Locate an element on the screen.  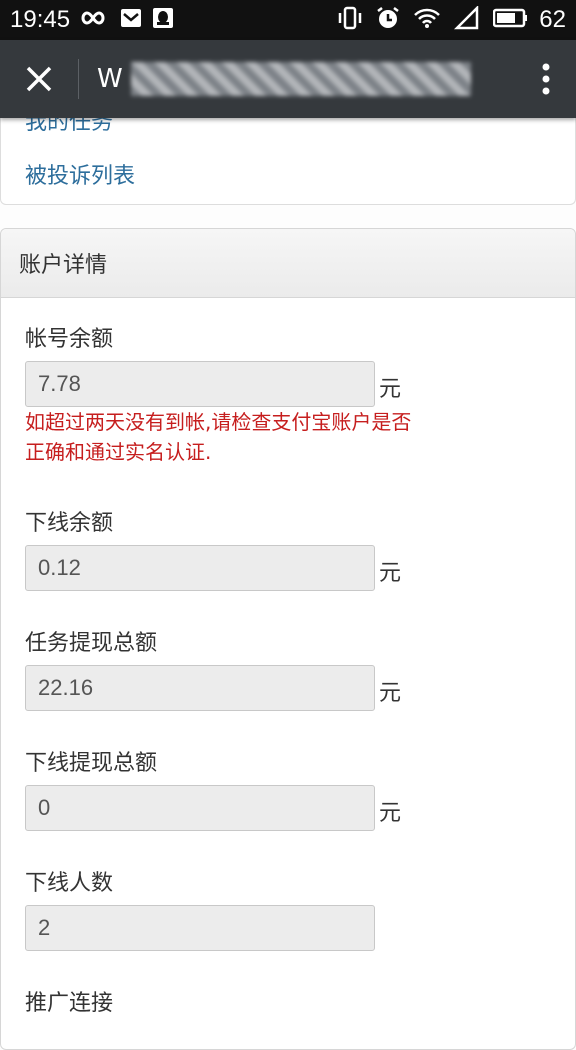
close-icon is located at coordinates (39, 79).